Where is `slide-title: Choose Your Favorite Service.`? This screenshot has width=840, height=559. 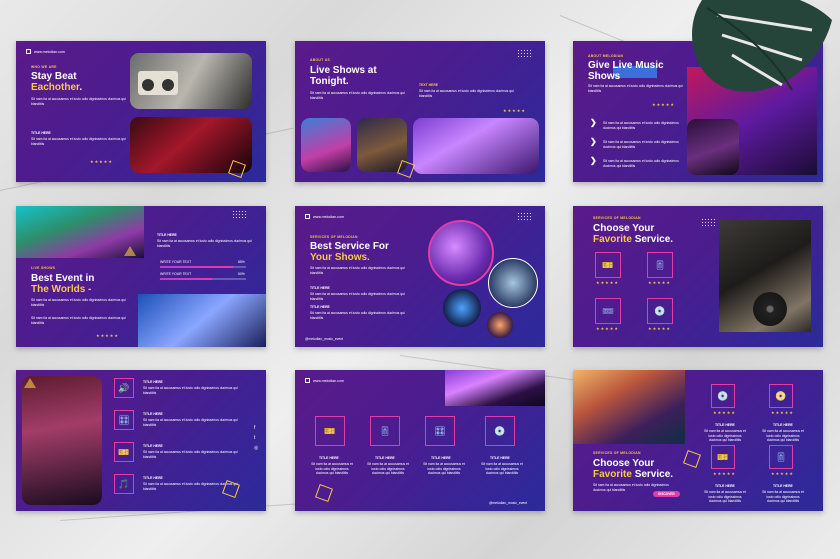
slide-title: Choose Your Favorite Service. is located at coordinates (633, 234).